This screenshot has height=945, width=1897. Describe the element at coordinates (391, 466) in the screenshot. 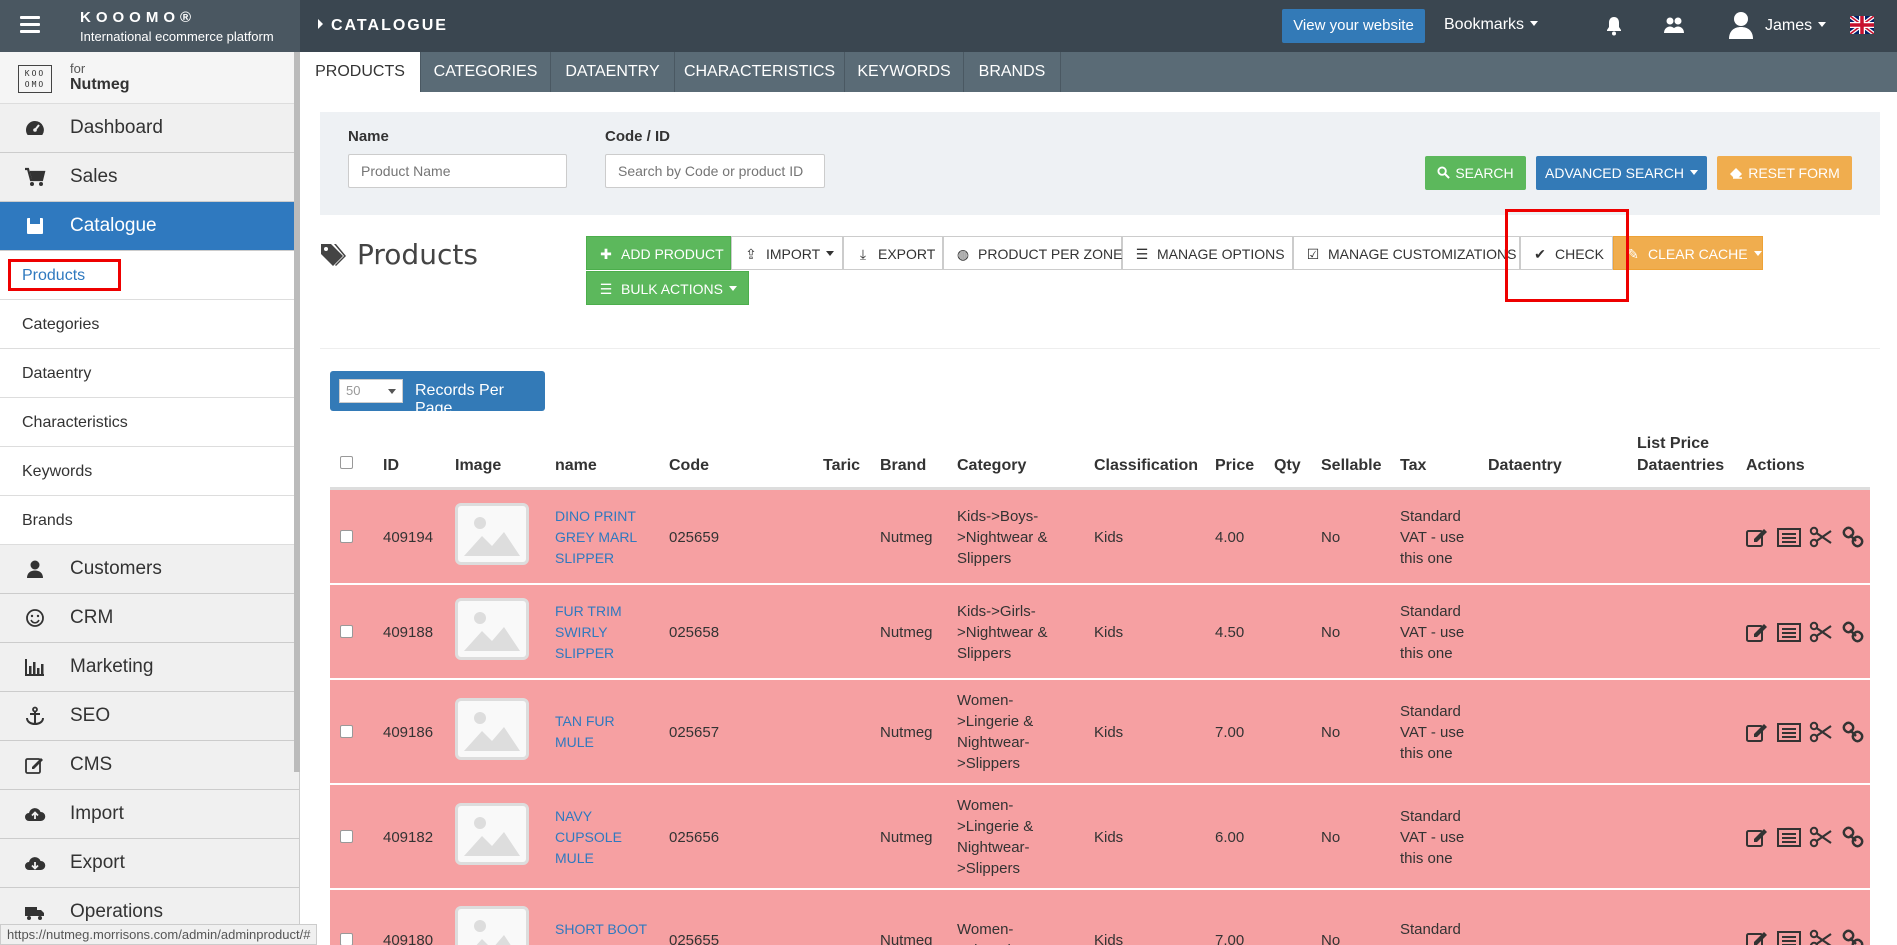

I see `col-id: ID` at that location.